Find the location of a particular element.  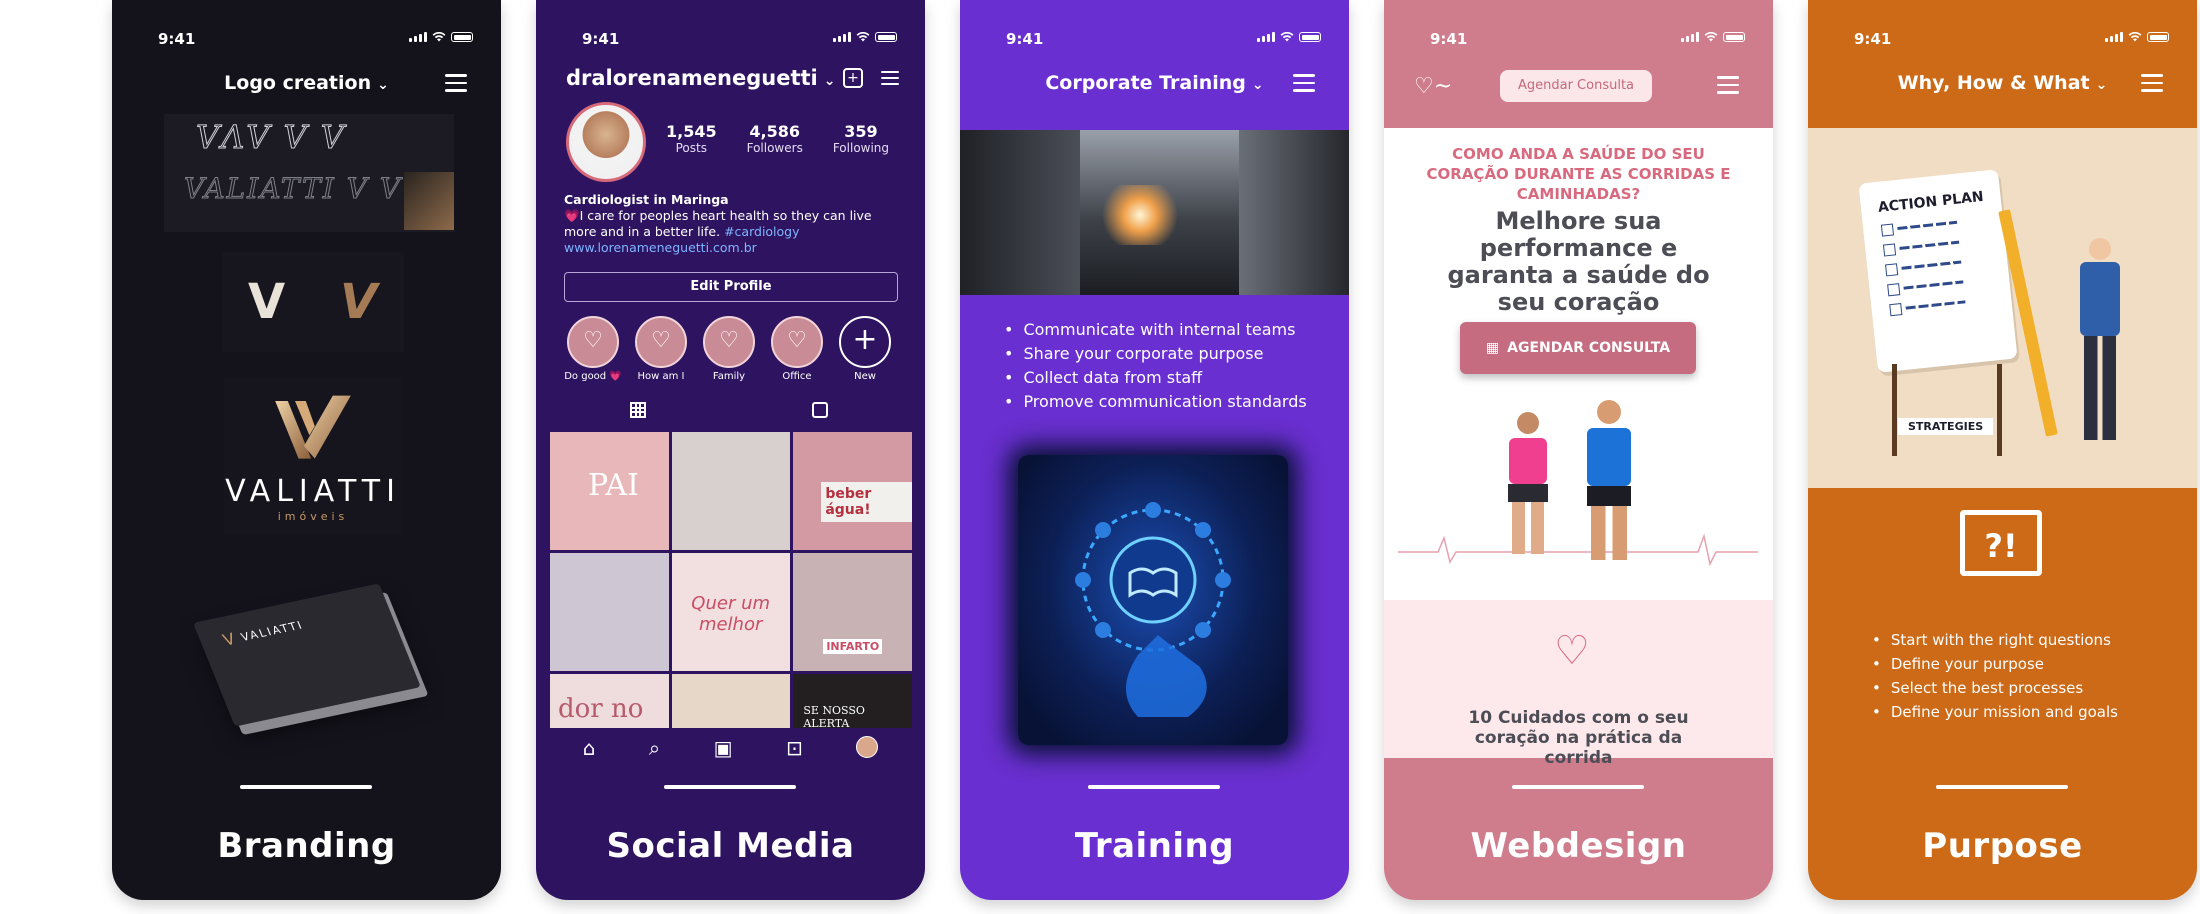

logo-mark is located at coordinates (313, 427).